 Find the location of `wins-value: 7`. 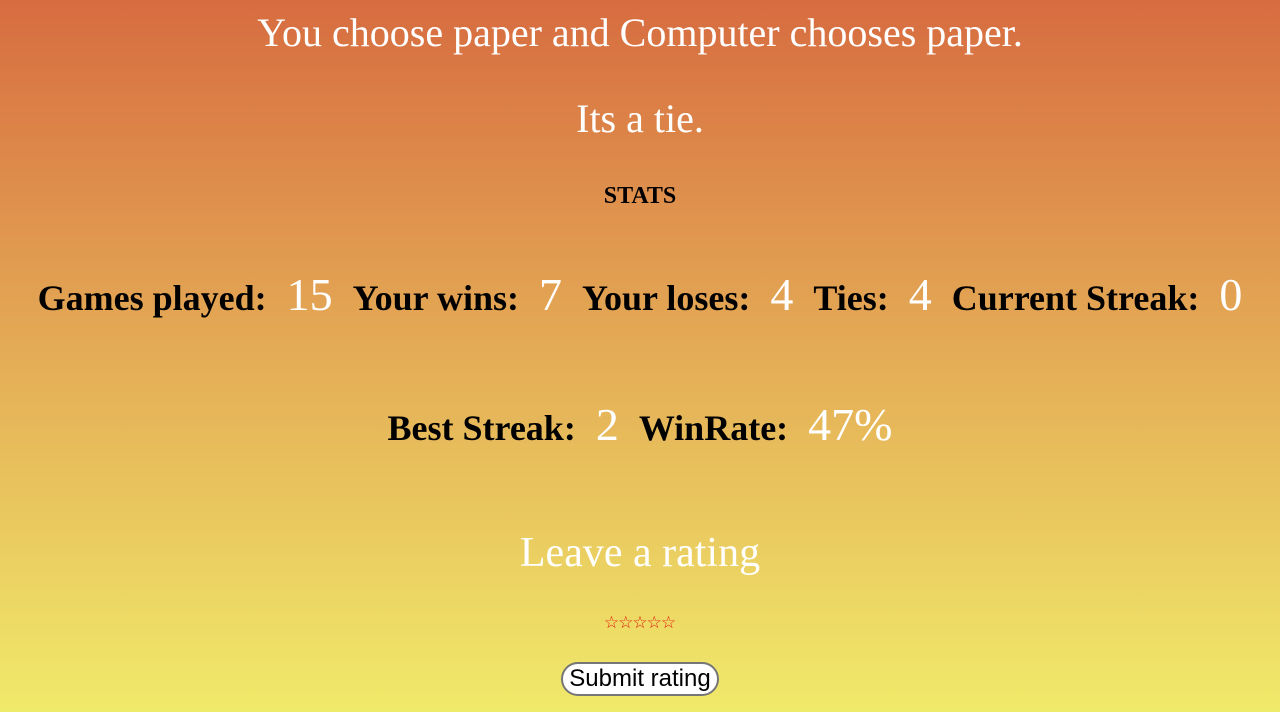

wins-value: 7 is located at coordinates (551, 294).